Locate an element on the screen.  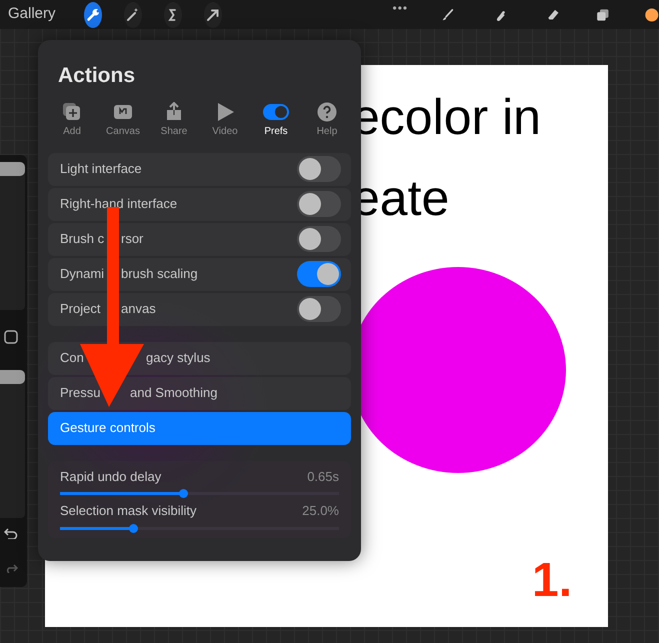
setting-label: Light interface is located at coordinates (101, 169).